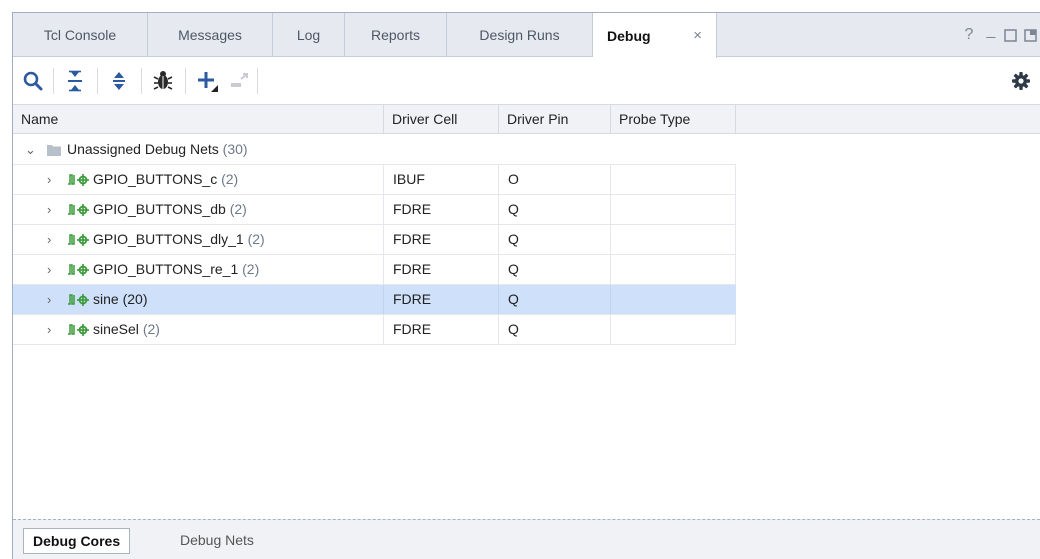 The width and height of the screenshot is (1040, 559). Describe the element at coordinates (655, 35) in the screenshot. I see `tab-debug: Debug ×` at that location.